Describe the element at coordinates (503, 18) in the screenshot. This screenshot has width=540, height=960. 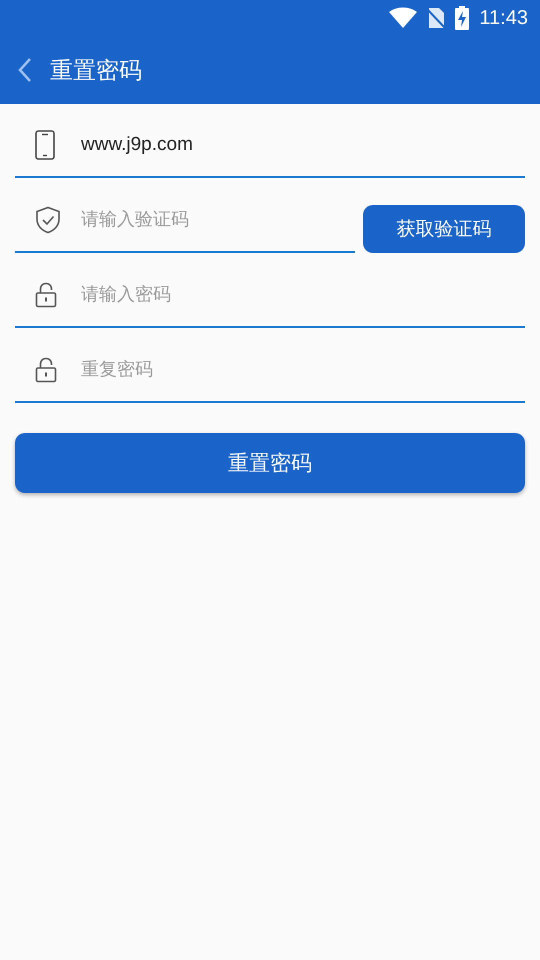
I see `status-time: 11:43` at that location.